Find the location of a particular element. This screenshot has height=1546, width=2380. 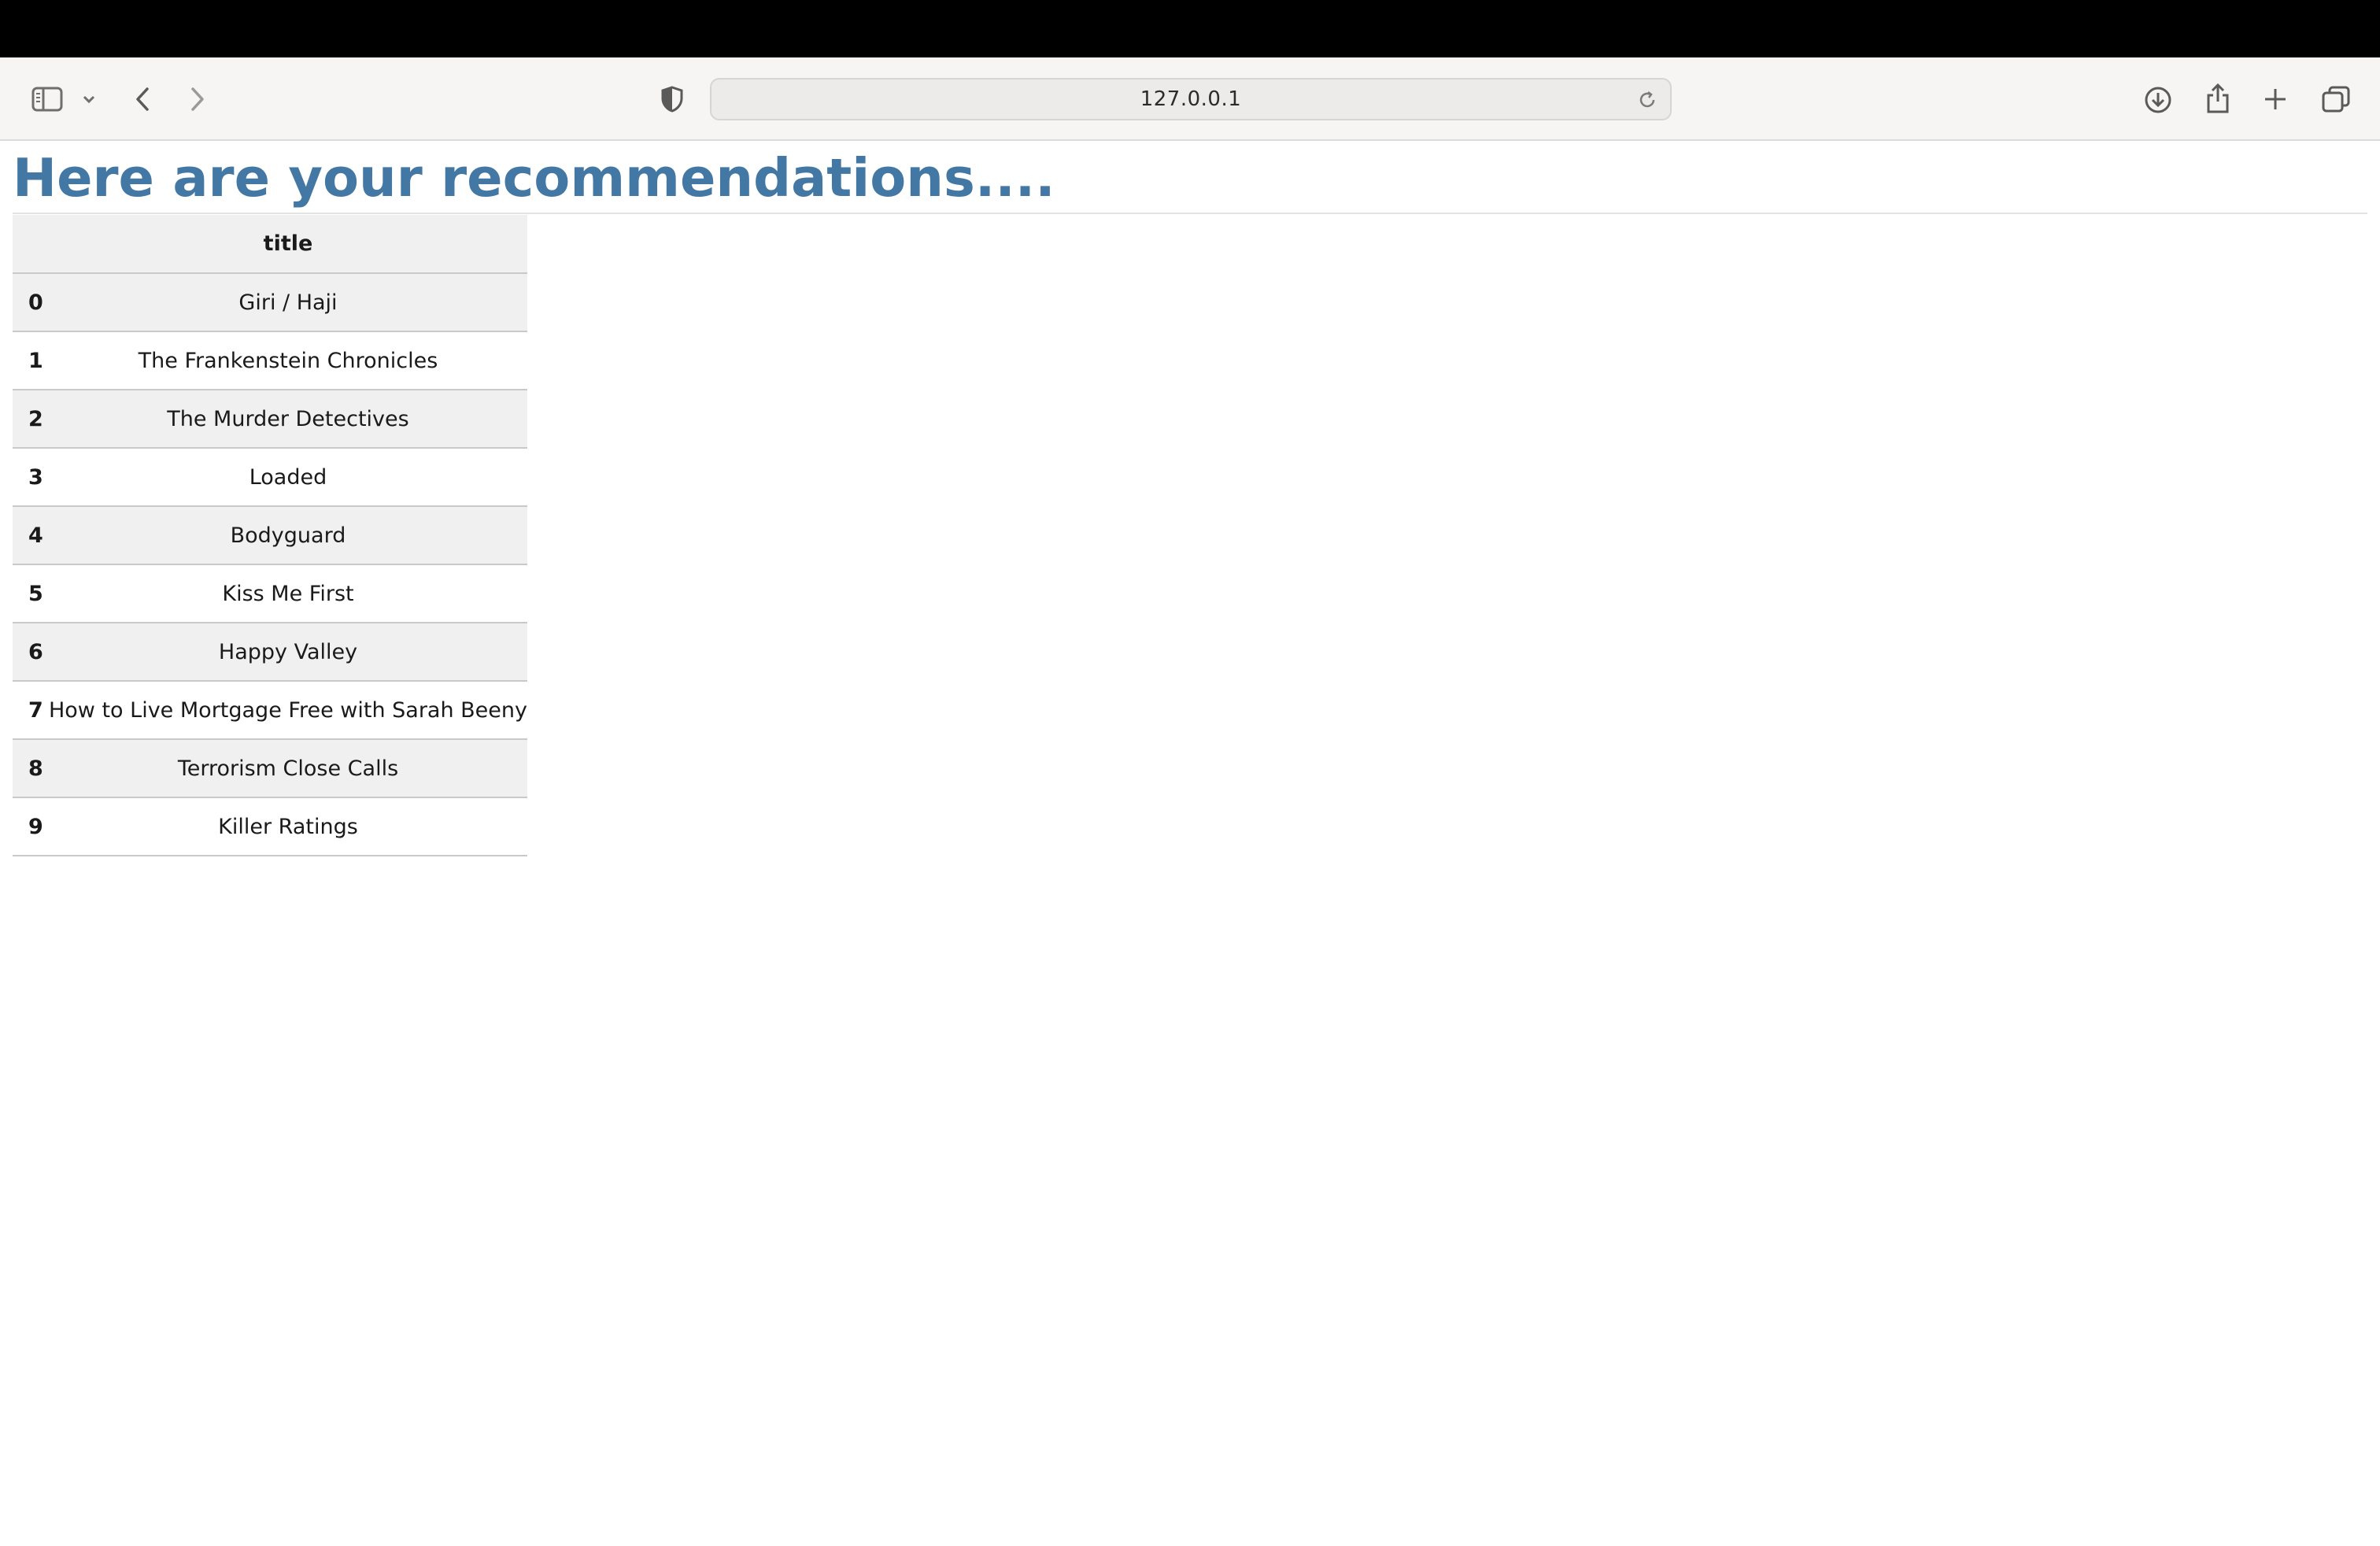

row-title: Loaded is located at coordinates (287, 477).